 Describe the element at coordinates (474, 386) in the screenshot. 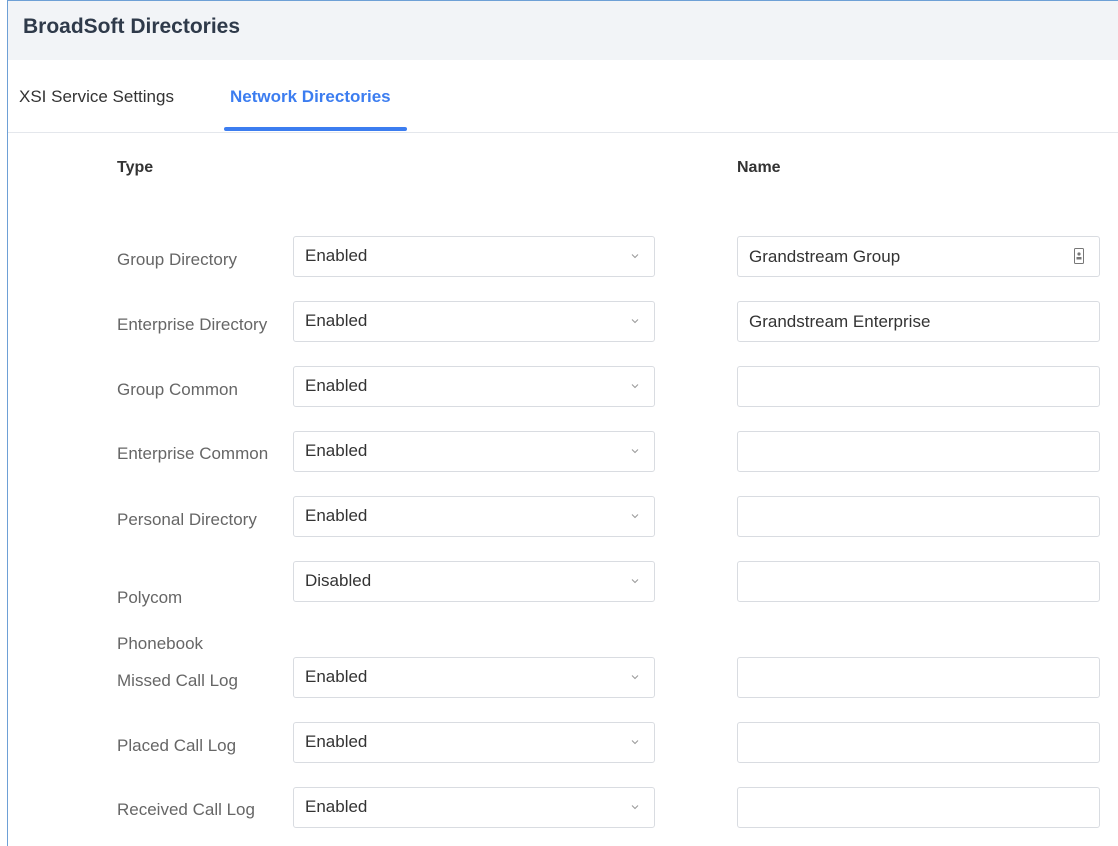

I see `group-common-select: Enabled` at that location.